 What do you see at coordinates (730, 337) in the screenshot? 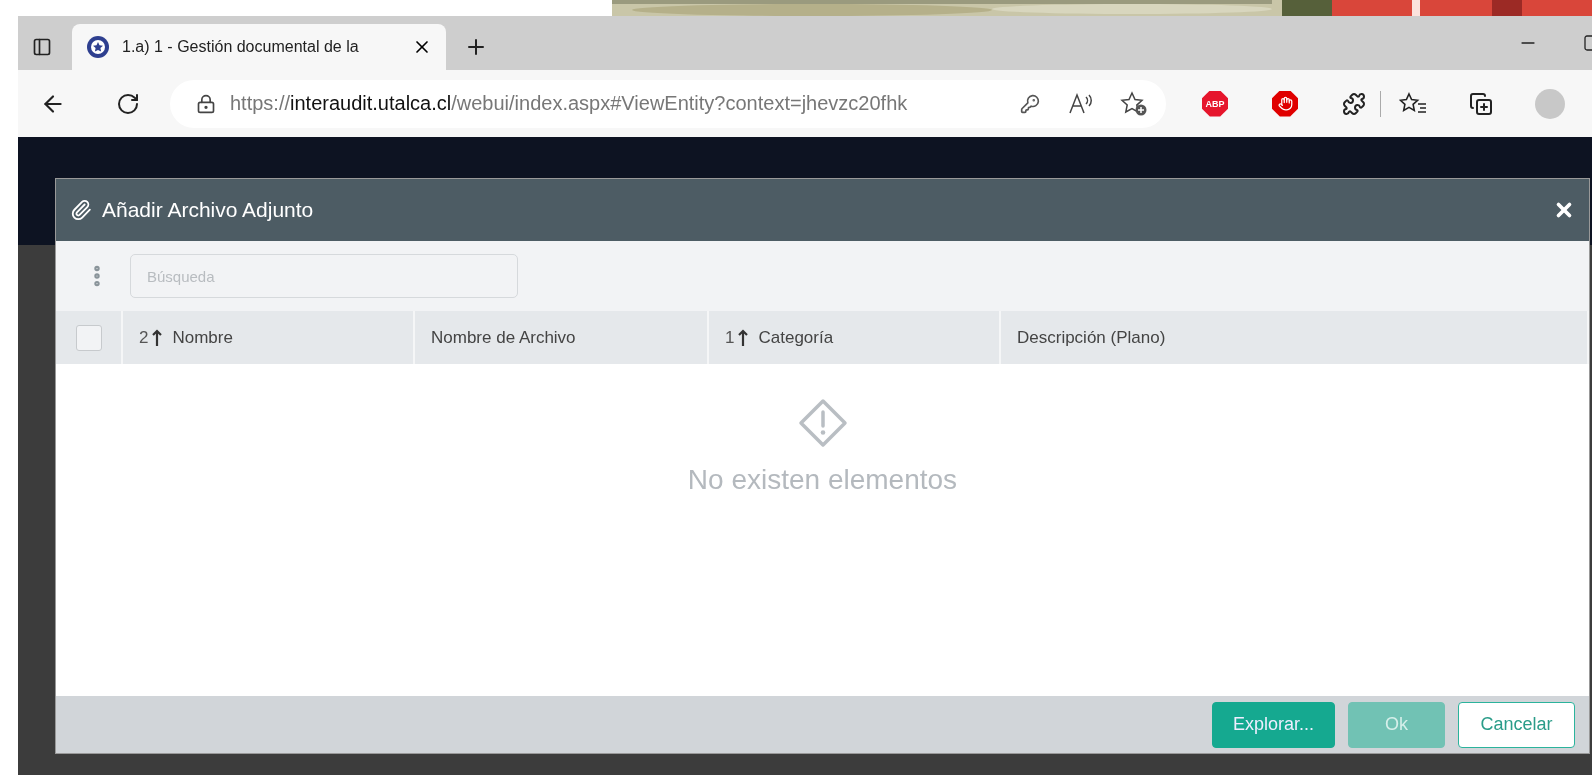
I see `sort-rank: 1` at bounding box center [730, 337].